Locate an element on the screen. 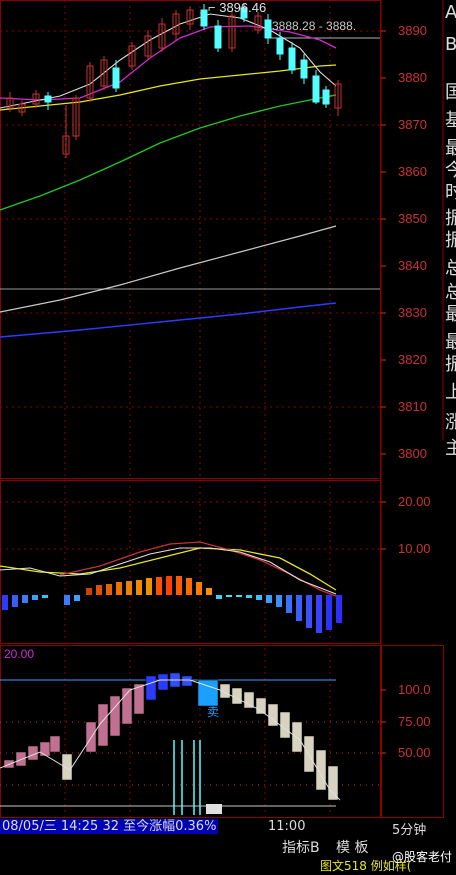 This screenshot has width=456, height=875. kdj-bars is located at coordinates (171, 736).